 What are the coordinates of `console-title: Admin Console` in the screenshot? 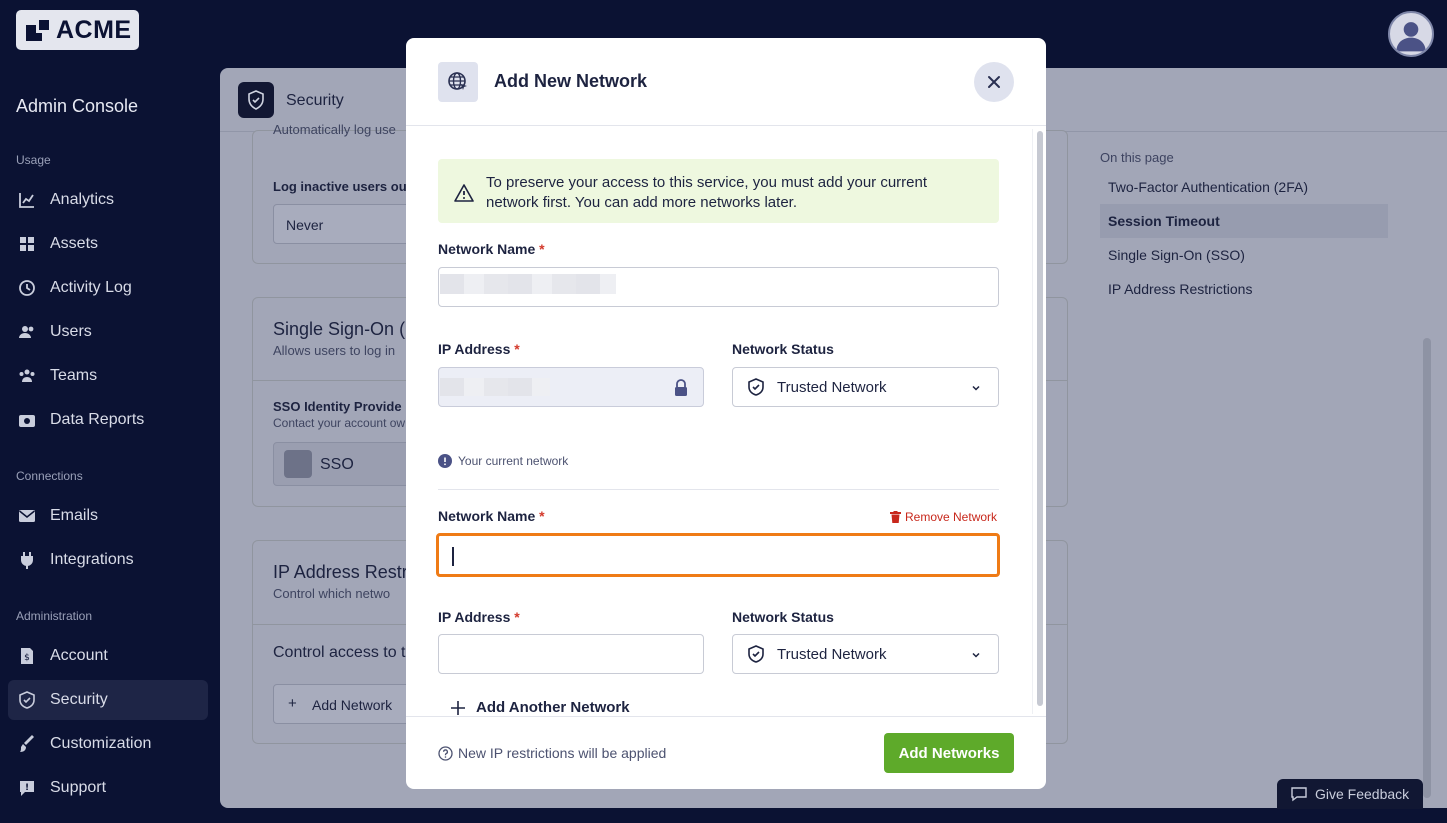 It's located at (77, 106).